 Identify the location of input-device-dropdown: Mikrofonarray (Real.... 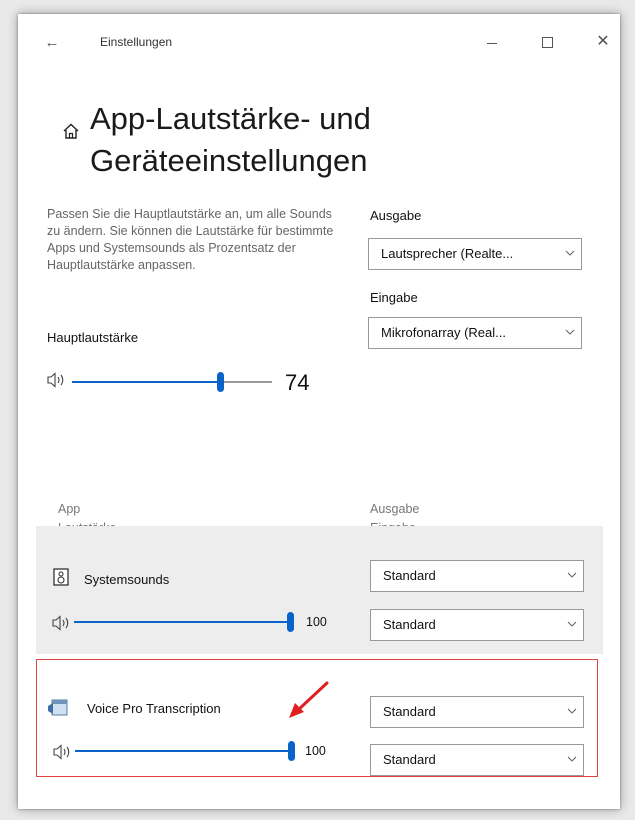
(475, 333).